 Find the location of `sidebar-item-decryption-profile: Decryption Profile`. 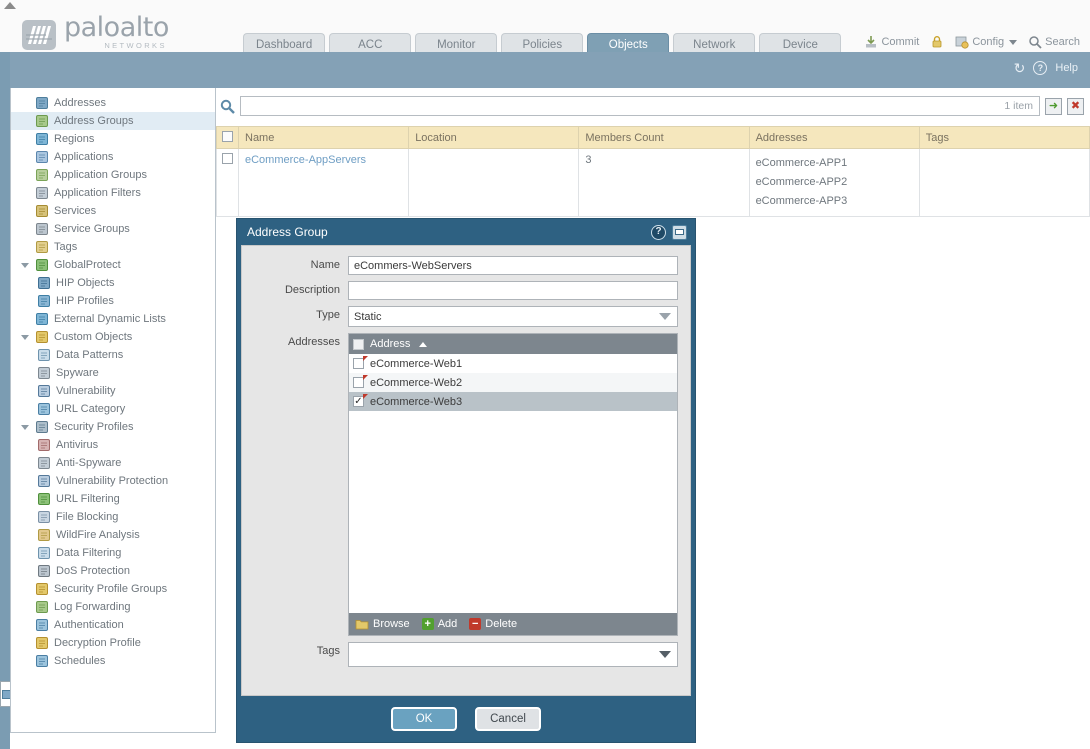

sidebar-item-decryption-profile: Decryption Profile is located at coordinates (113, 643).